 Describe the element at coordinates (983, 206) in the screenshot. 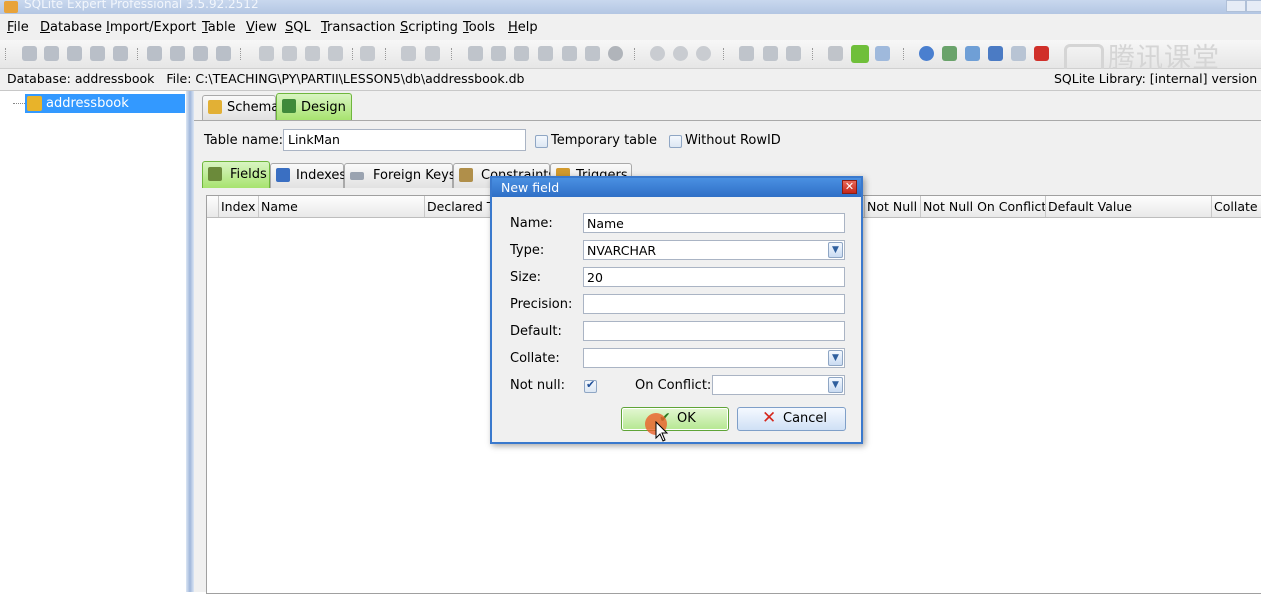

I see `column-header-not-null-on-conflict: Not Null On Conflict` at that location.